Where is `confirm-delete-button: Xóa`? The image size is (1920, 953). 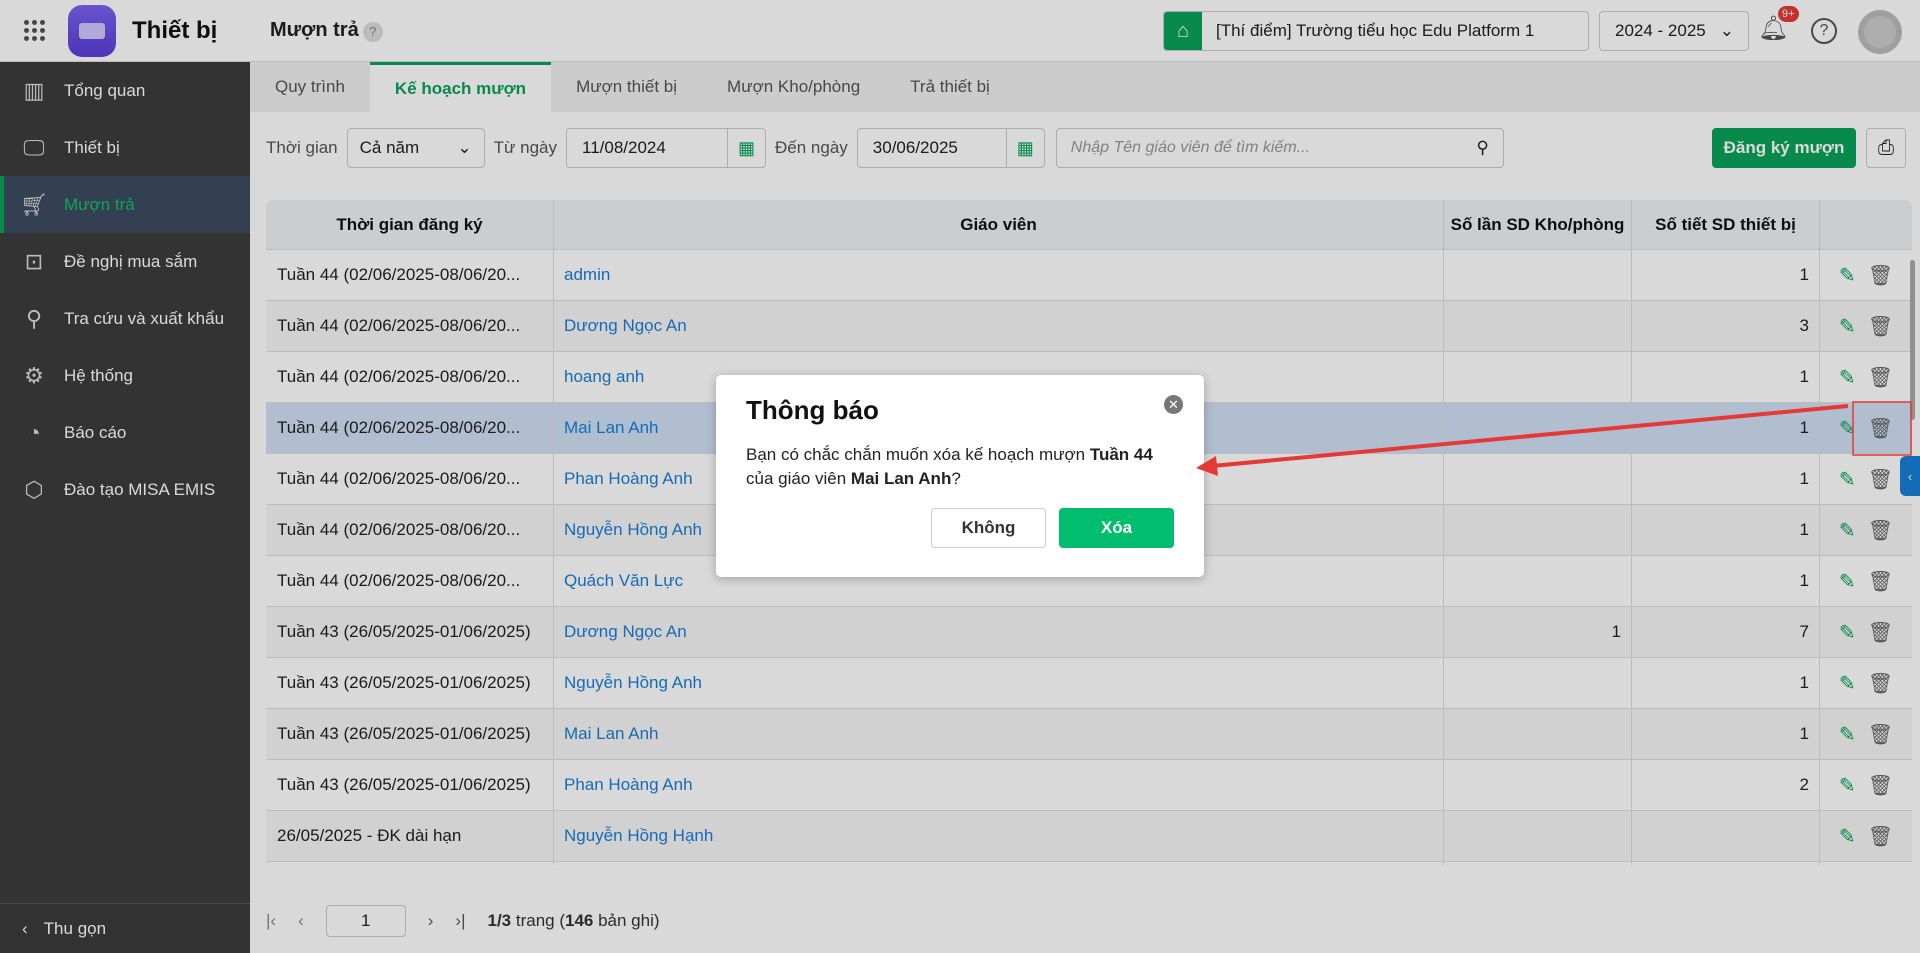
confirm-delete-button: Xóa is located at coordinates (1116, 528).